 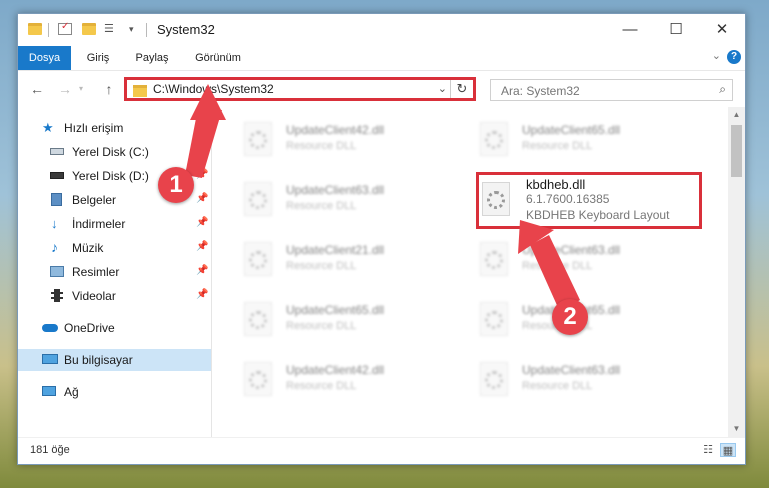 What do you see at coordinates (56, 199) in the screenshot?
I see `documents-icon` at bounding box center [56, 199].